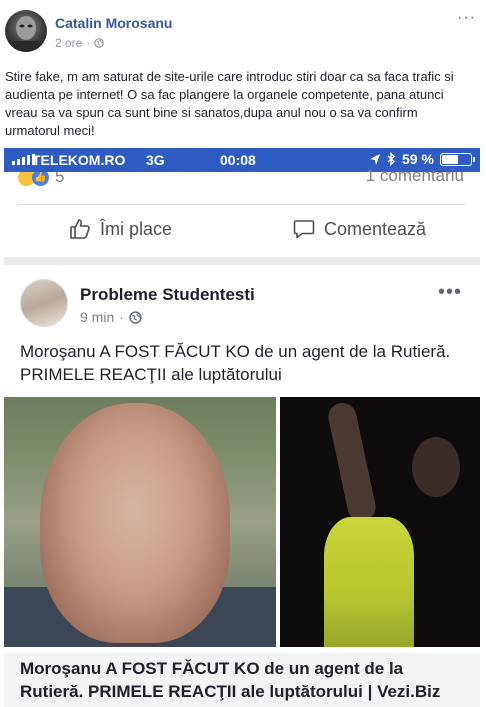 The image size is (486, 707). I want to click on page-post-meta: 9 min ·, so click(111, 317).